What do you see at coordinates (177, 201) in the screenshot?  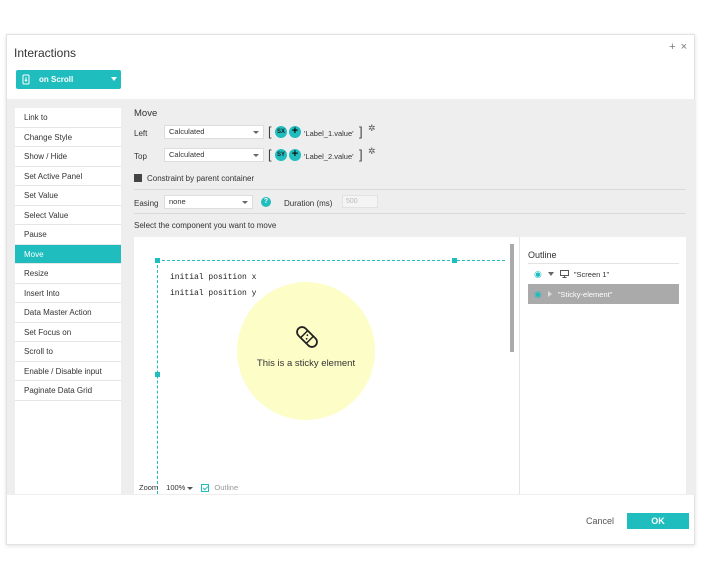 I see `easing-value: none` at bounding box center [177, 201].